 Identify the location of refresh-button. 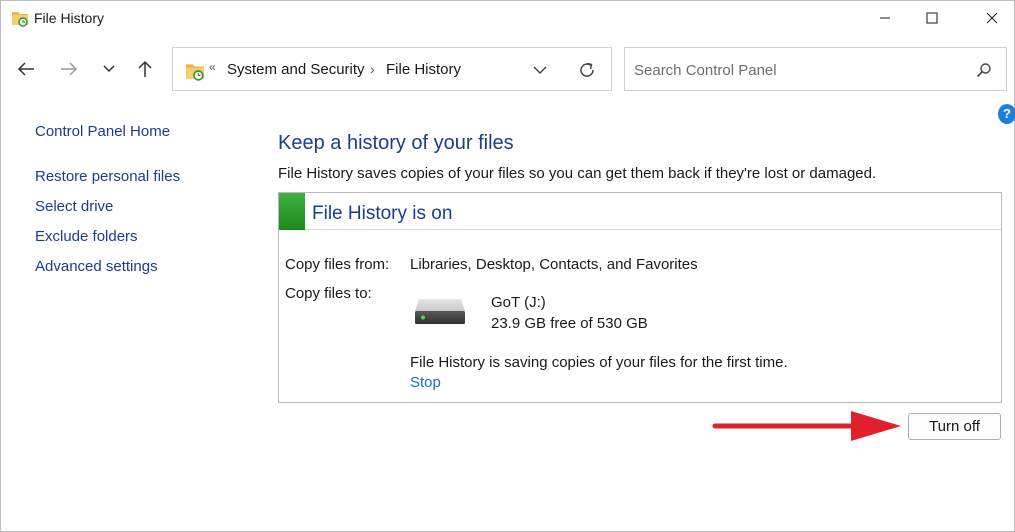
(587, 72).